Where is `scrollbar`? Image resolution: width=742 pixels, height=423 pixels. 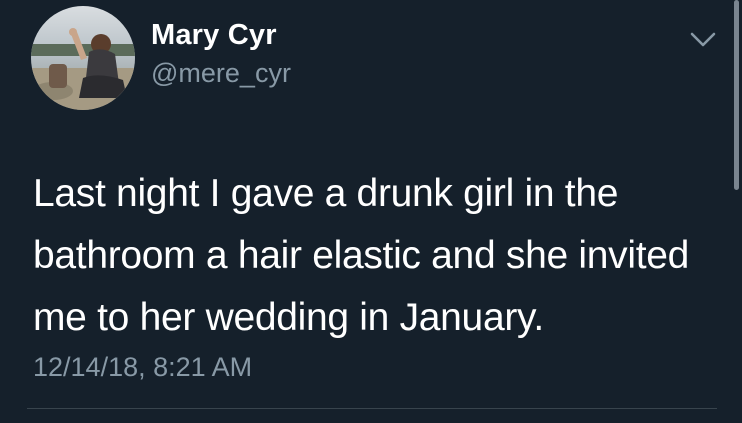
scrollbar is located at coordinates (736, 95).